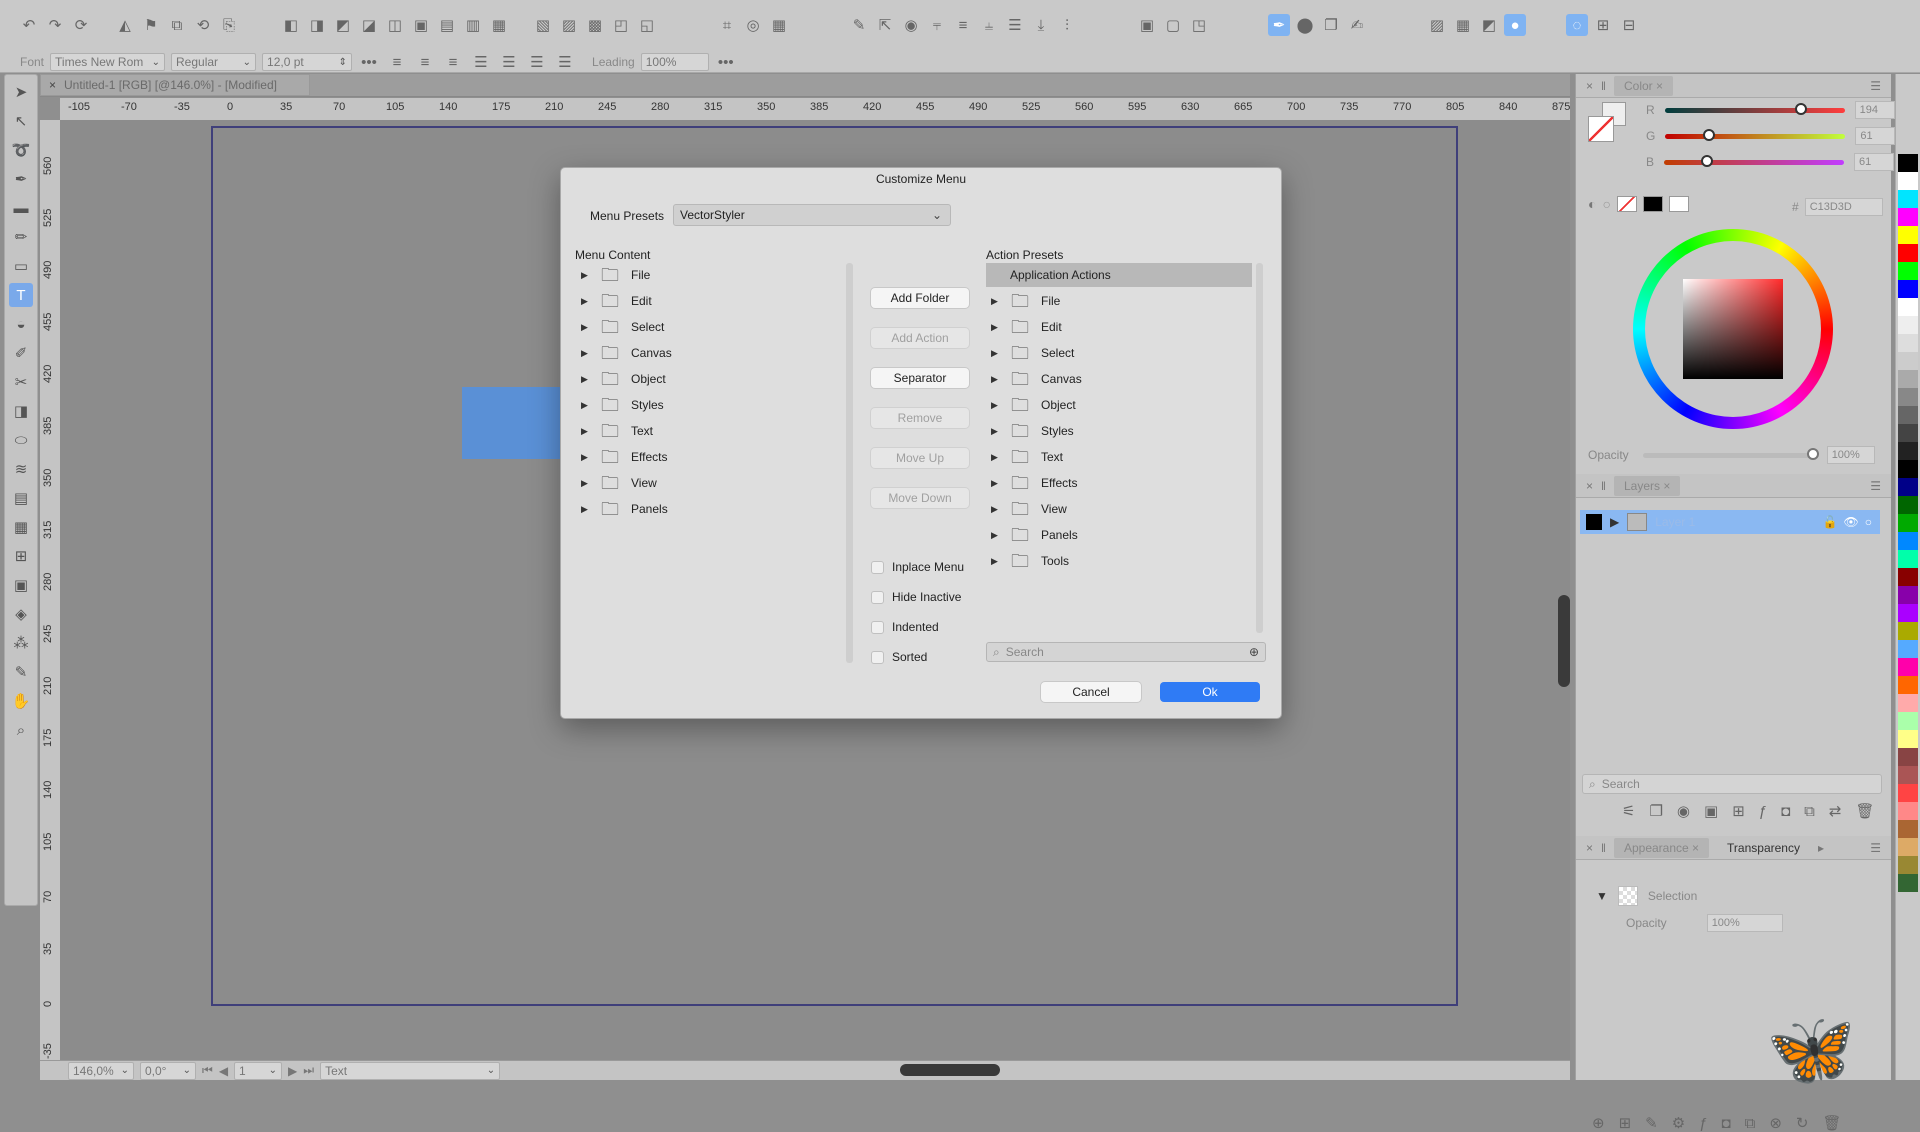  What do you see at coordinates (626, 405) in the screenshot?
I see `menu-content-item-styles: ▶ 🗀 Styles` at bounding box center [626, 405].